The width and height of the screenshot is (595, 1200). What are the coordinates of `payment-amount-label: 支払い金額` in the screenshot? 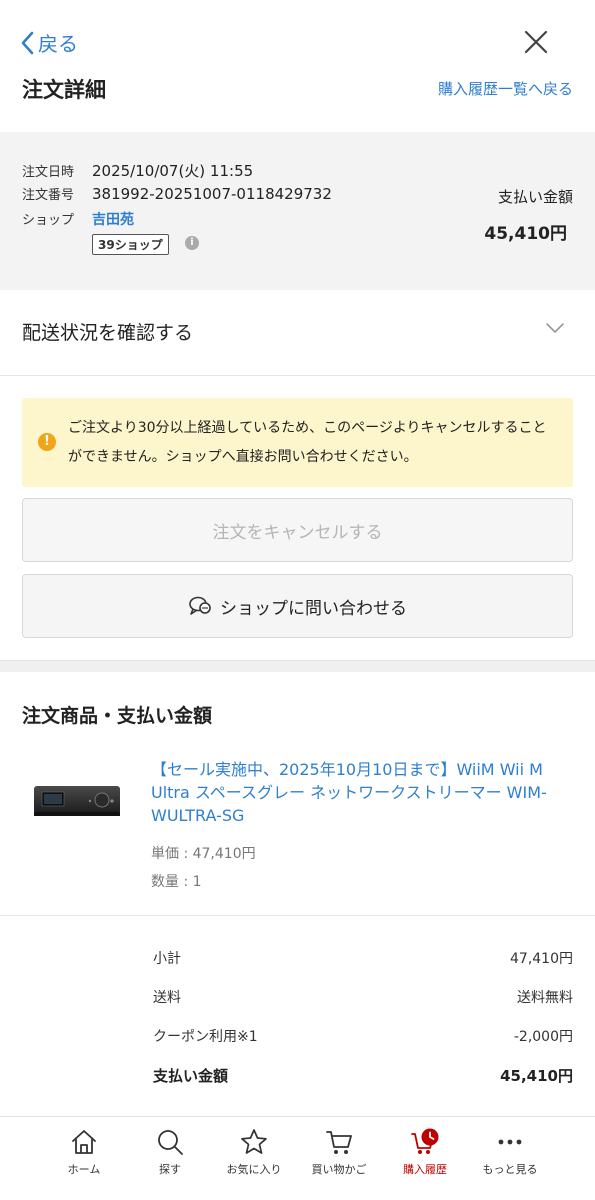 It's located at (535, 197).